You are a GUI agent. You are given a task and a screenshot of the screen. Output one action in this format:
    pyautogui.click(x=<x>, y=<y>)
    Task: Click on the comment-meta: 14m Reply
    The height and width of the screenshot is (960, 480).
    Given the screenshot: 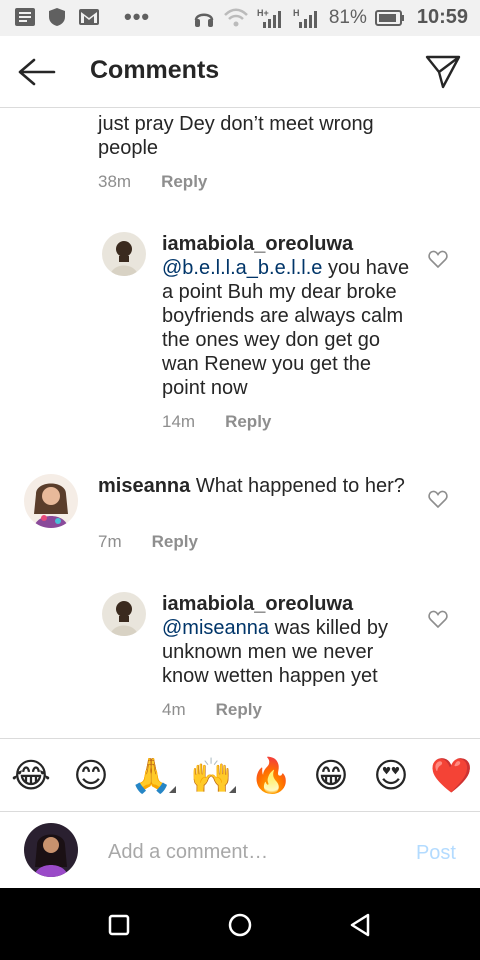 What is the action you would take?
    pyautogui.click(x=216, y=422)
    